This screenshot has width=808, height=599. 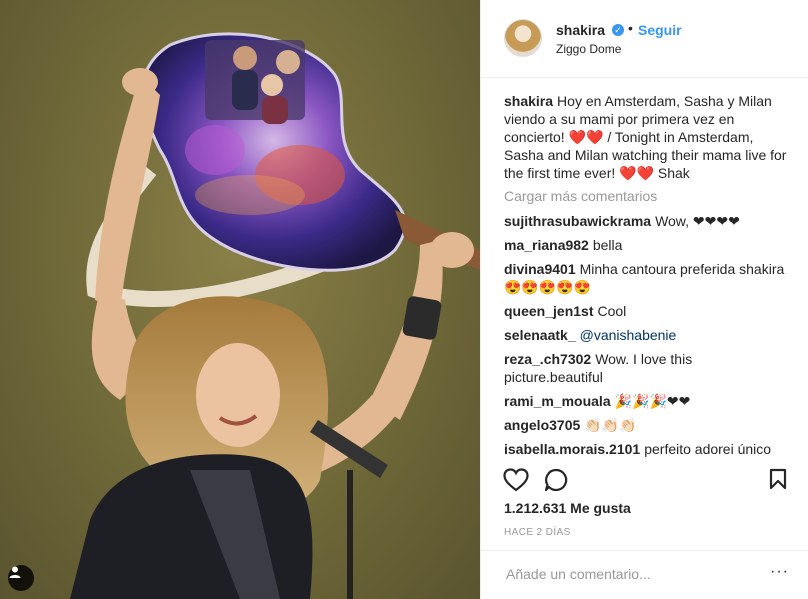 I want to click on more-options-button: ···, so click(x=779, y=572).